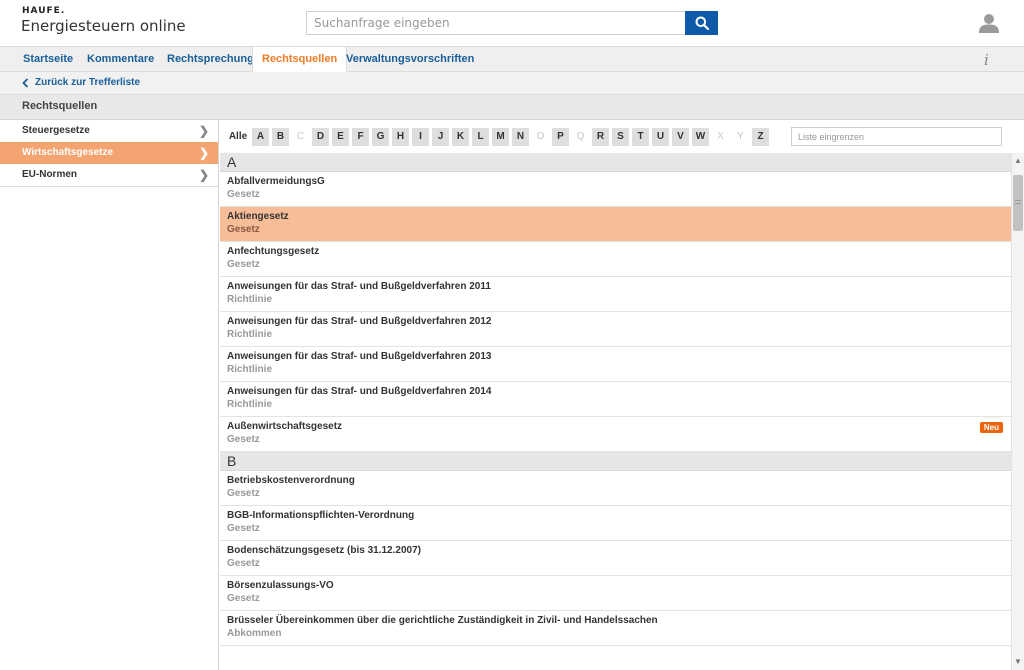  I want to click on back-to-results-link: Zurück zur Trefferliste, so click(81, 82).